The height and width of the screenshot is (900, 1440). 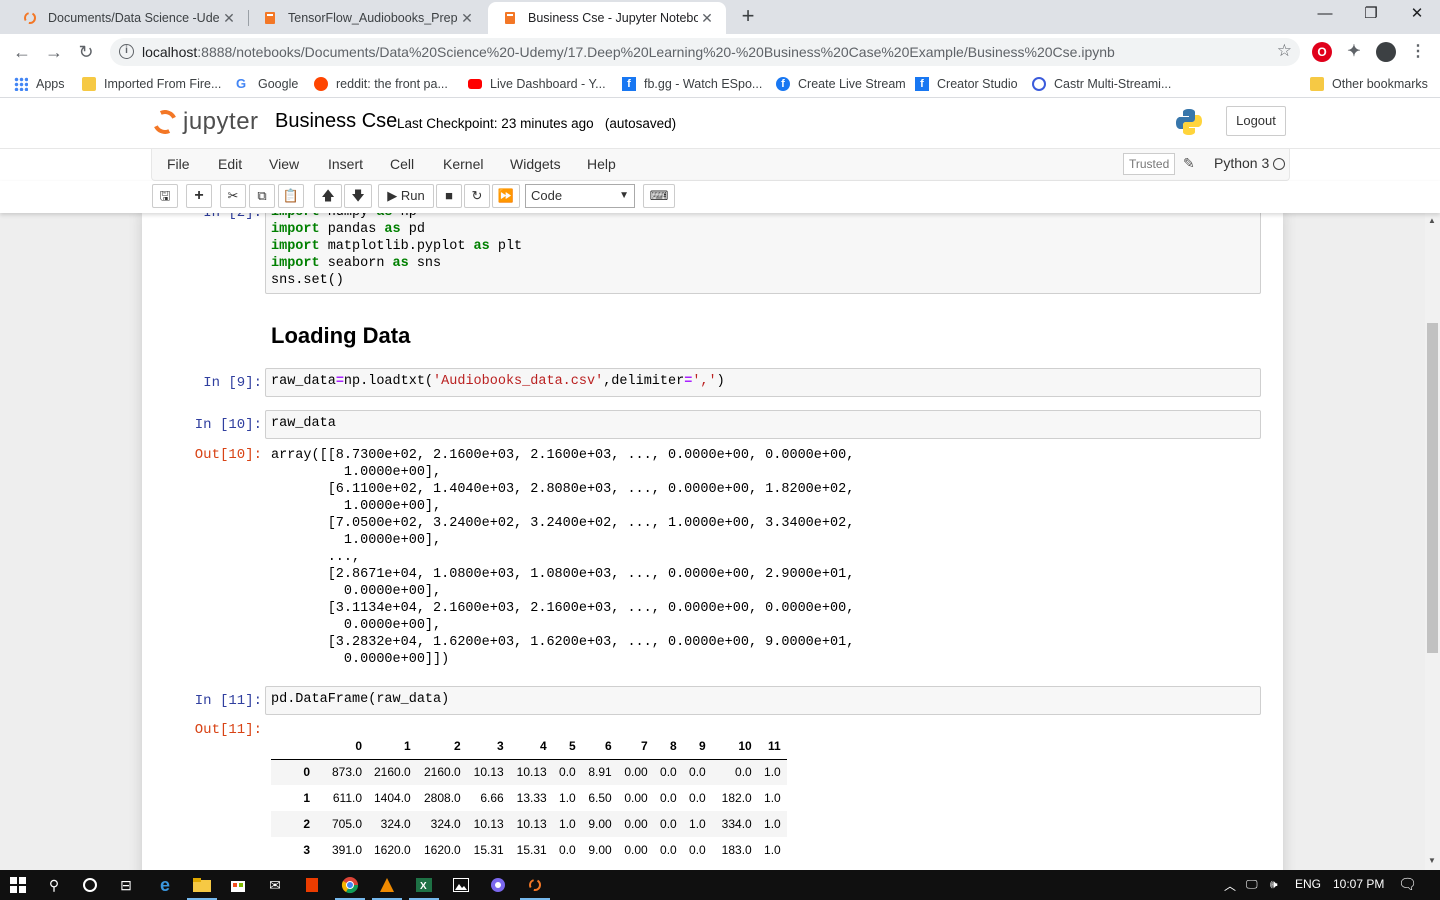 What do you see at coordinates (424, 885) in the screenshot?
I see `excel-icon: X` at bounding box center [424, 885].